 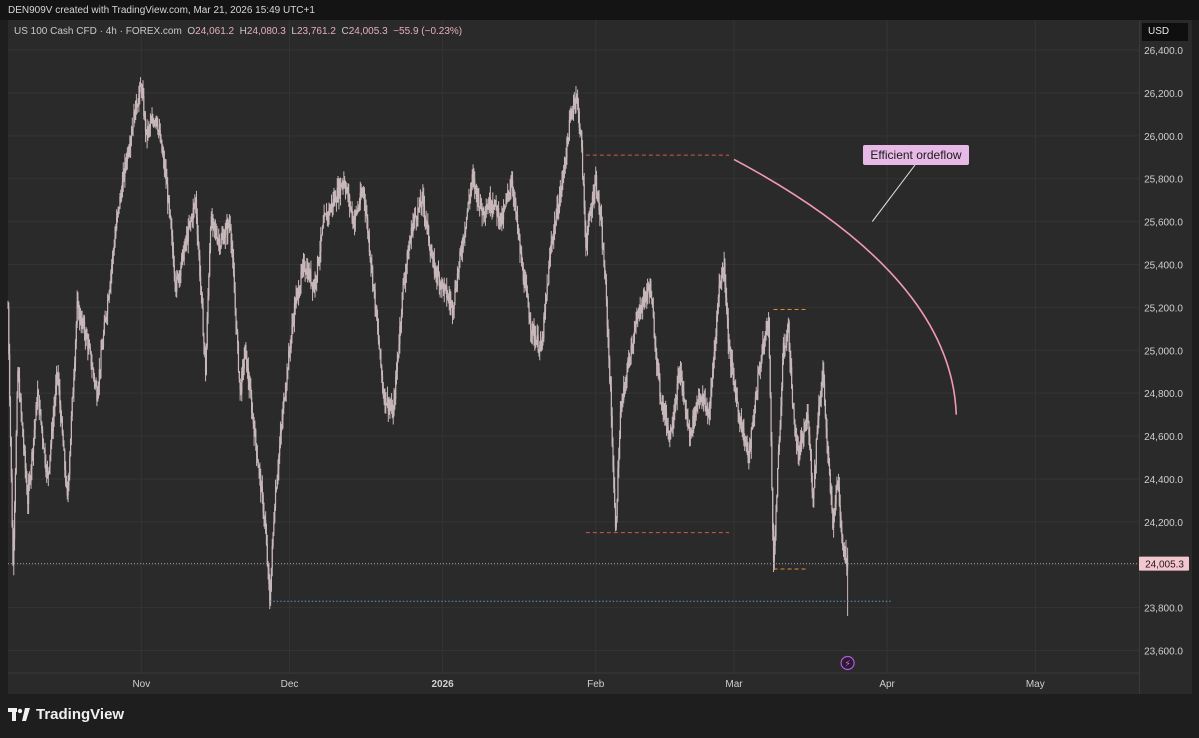 What do you see at coordinates (290, 684) in the screenshot?
I see `x-tick-label: Dec` at bounding box center [290, 684].